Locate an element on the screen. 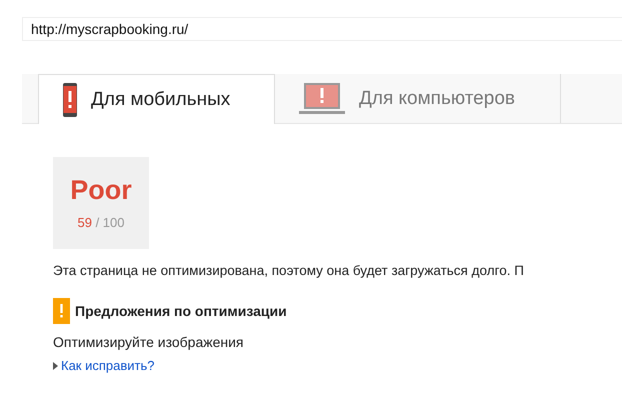 The height and width of the screenshot is (410, 622). url-field: http://myscrapbooking.ru/ is located at coordinates (322, 29).